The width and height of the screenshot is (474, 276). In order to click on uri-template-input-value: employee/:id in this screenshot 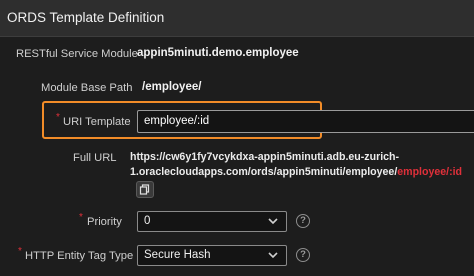, I will do `click(177, 121)`.